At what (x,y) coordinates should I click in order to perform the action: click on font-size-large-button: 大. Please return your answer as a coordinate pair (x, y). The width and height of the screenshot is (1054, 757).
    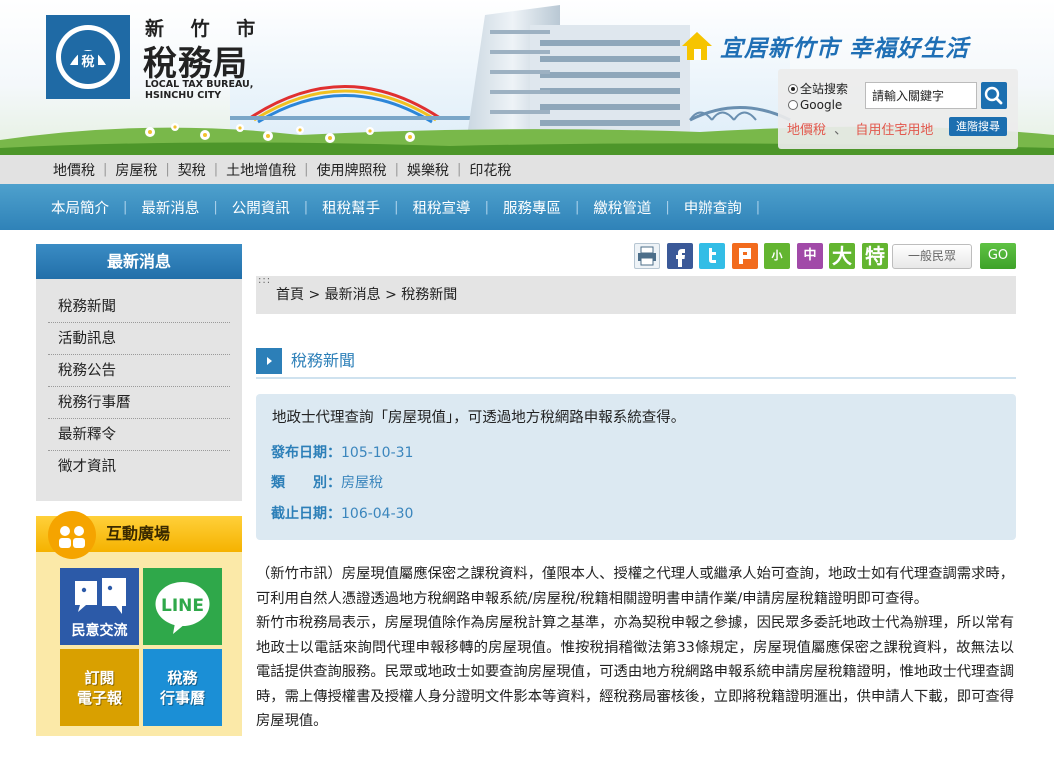
    Looking at the image, I should click on (842, 256).